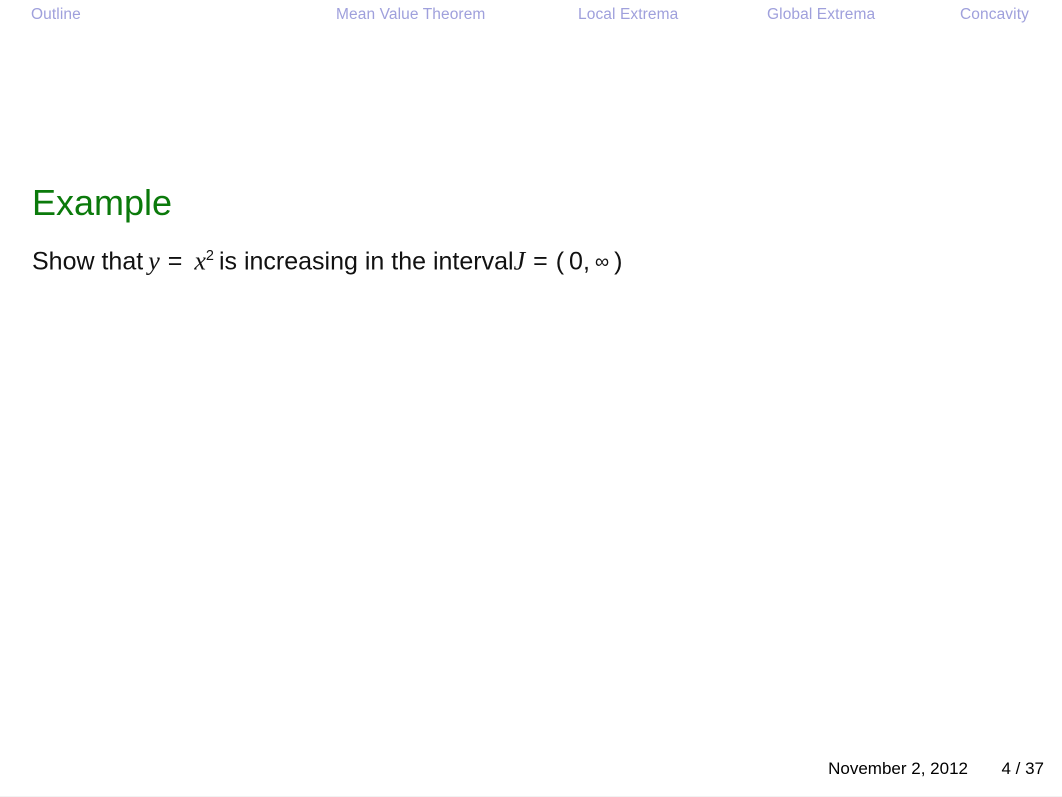 This screenshot has width=1062, height=797. Describe the element at coordinates (209, 256) in the screenshot. I see `math-exponent-two: 2` at that location.